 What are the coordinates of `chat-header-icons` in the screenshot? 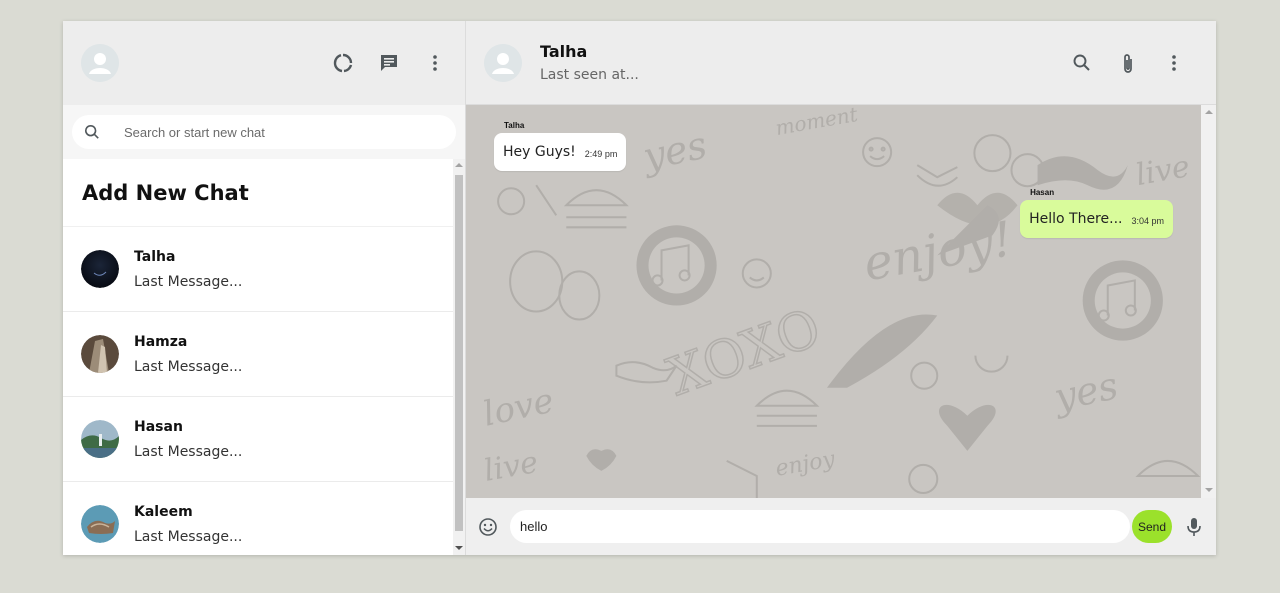 It's located at (1128, 63).